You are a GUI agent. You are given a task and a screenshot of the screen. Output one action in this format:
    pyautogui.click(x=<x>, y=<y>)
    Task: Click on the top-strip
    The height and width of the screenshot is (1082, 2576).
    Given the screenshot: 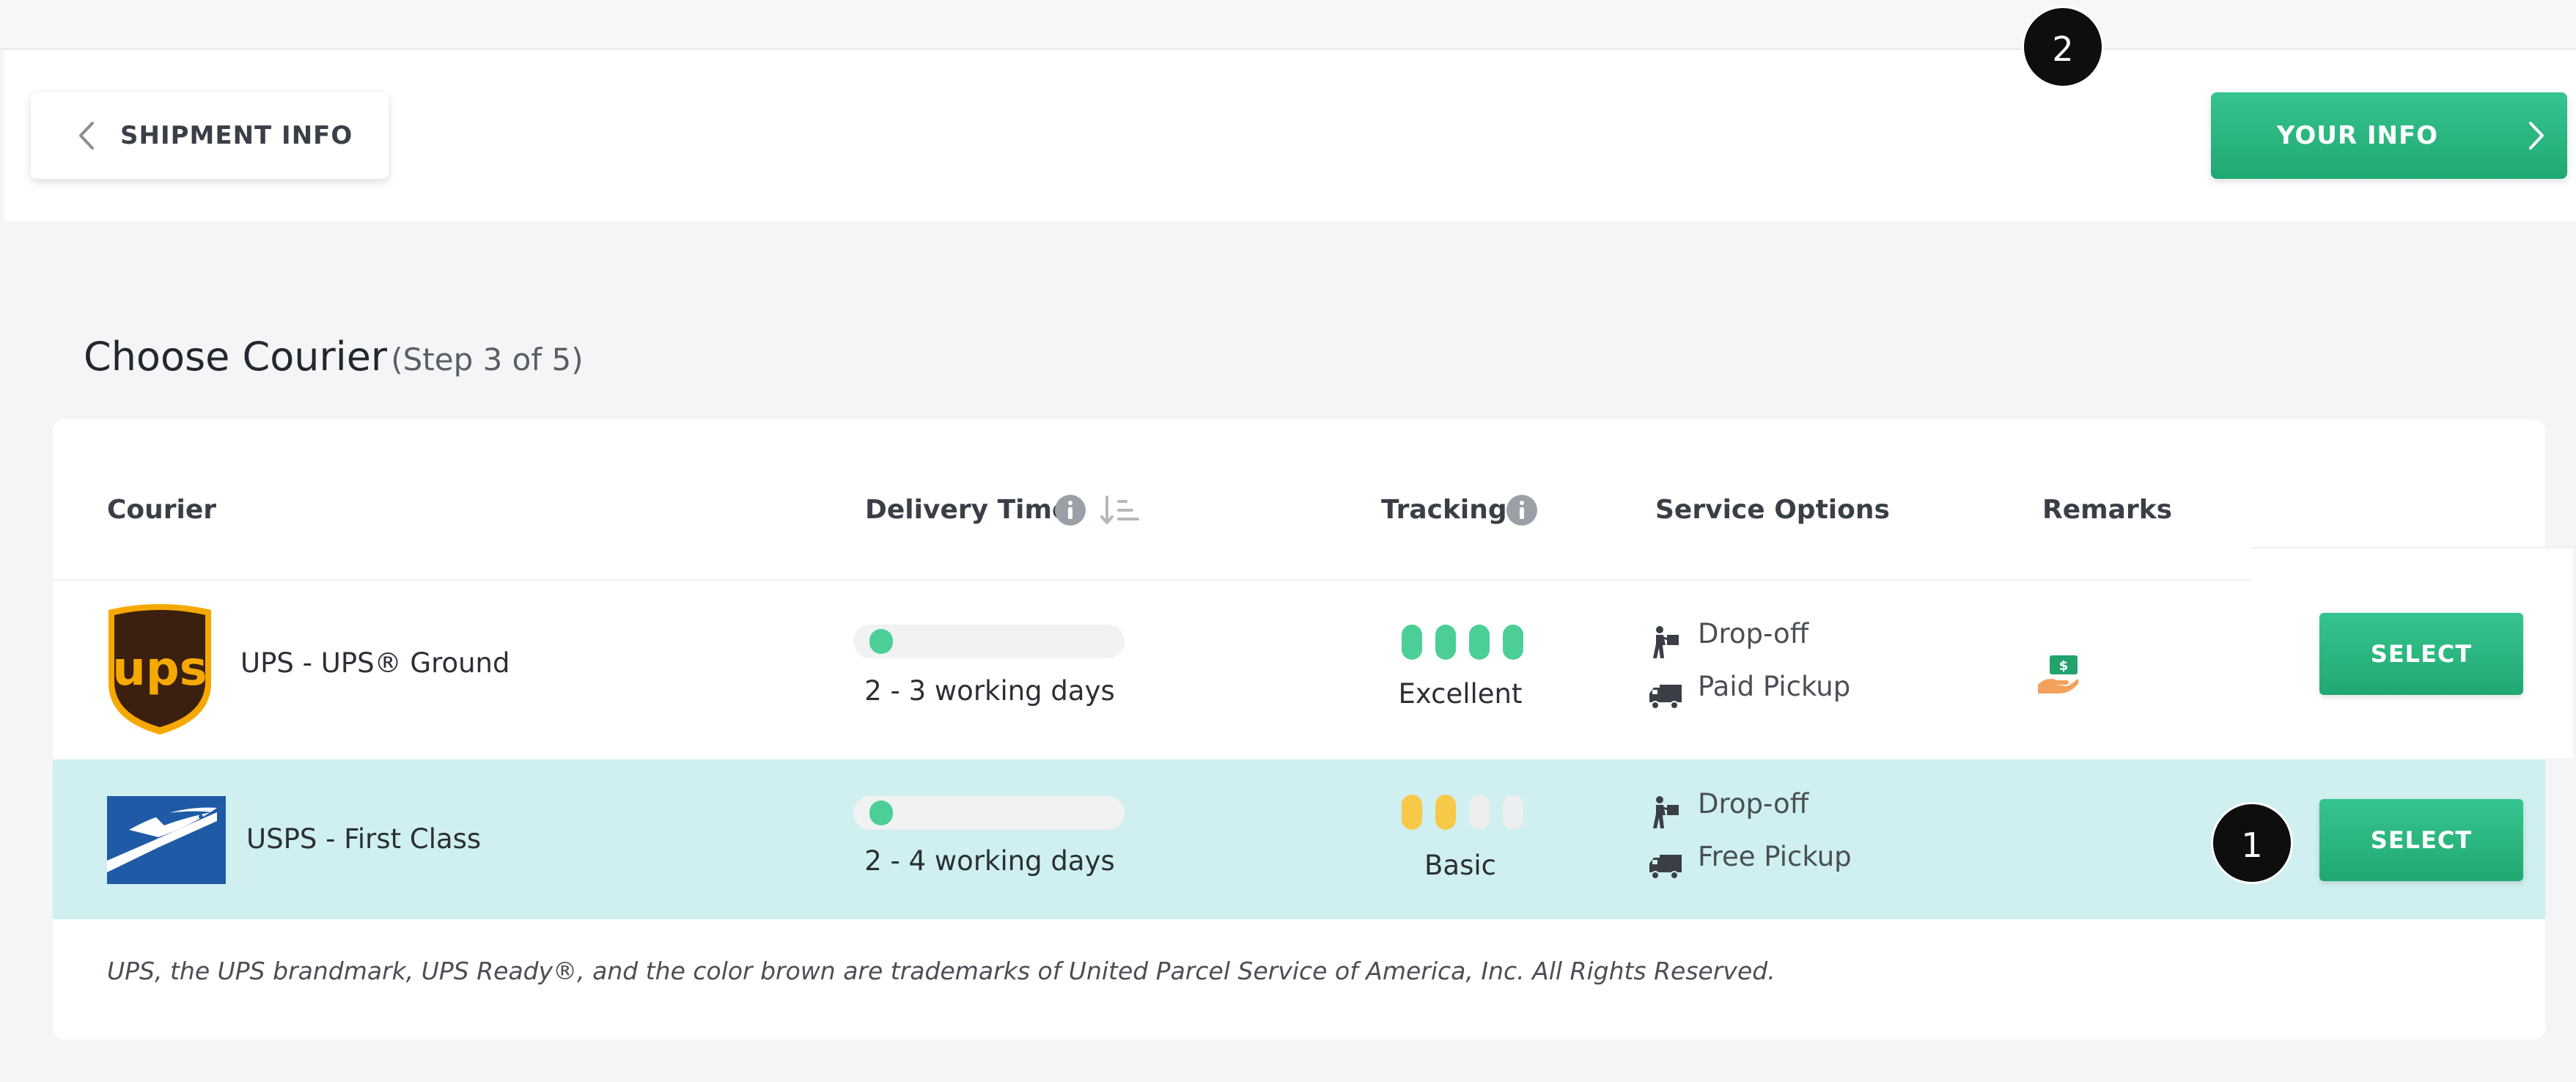 What is the action you would take?
    pyautogui.click(x=1288, y=25)
    